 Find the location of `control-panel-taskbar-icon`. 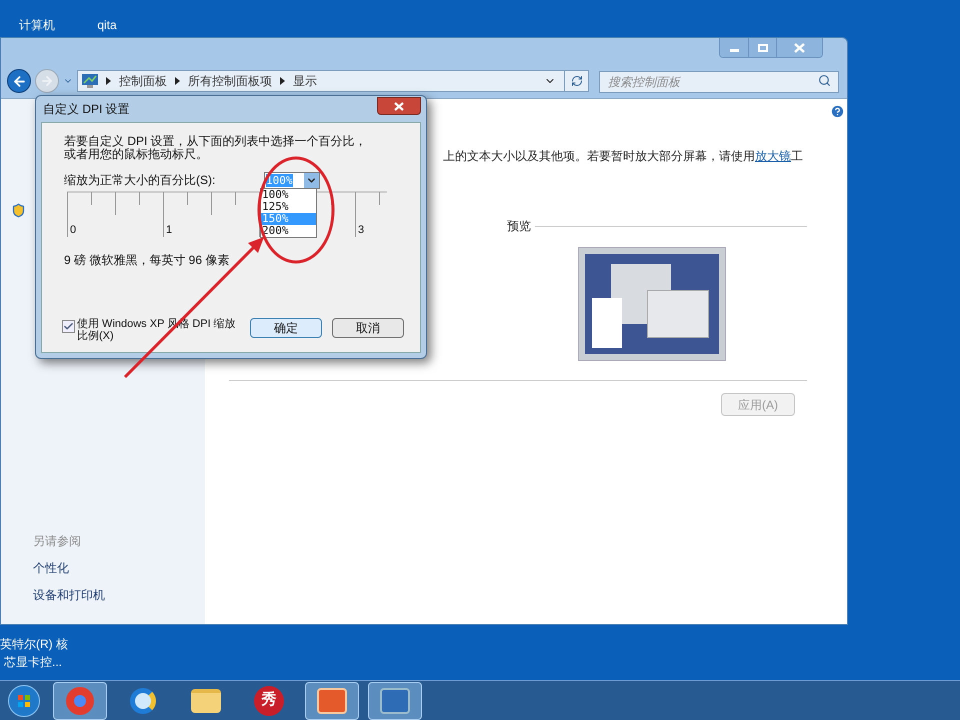

control-panel-taskbar-icon is located at coordinates (395, 701).